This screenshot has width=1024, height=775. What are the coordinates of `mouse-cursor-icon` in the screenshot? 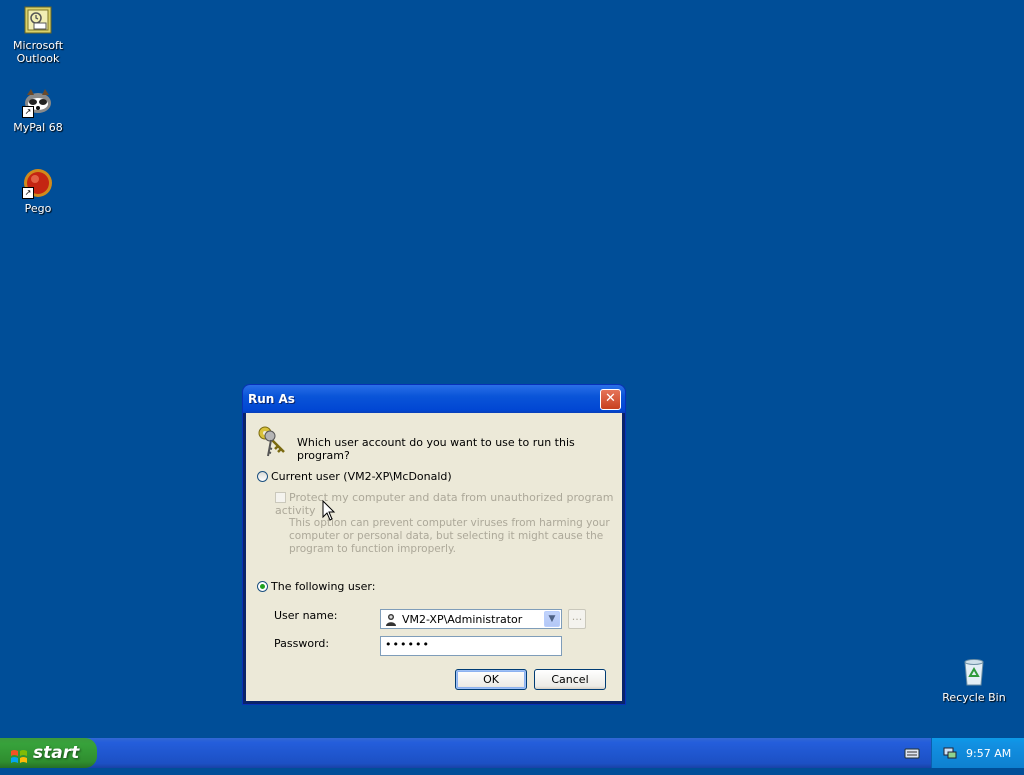 It's located at (329, 510).